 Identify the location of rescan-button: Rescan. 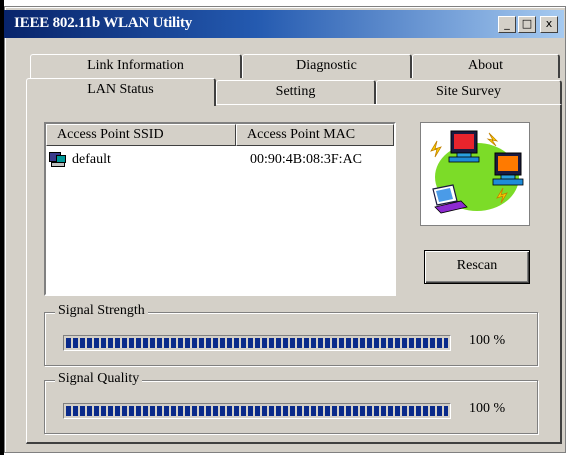
(477, 267).